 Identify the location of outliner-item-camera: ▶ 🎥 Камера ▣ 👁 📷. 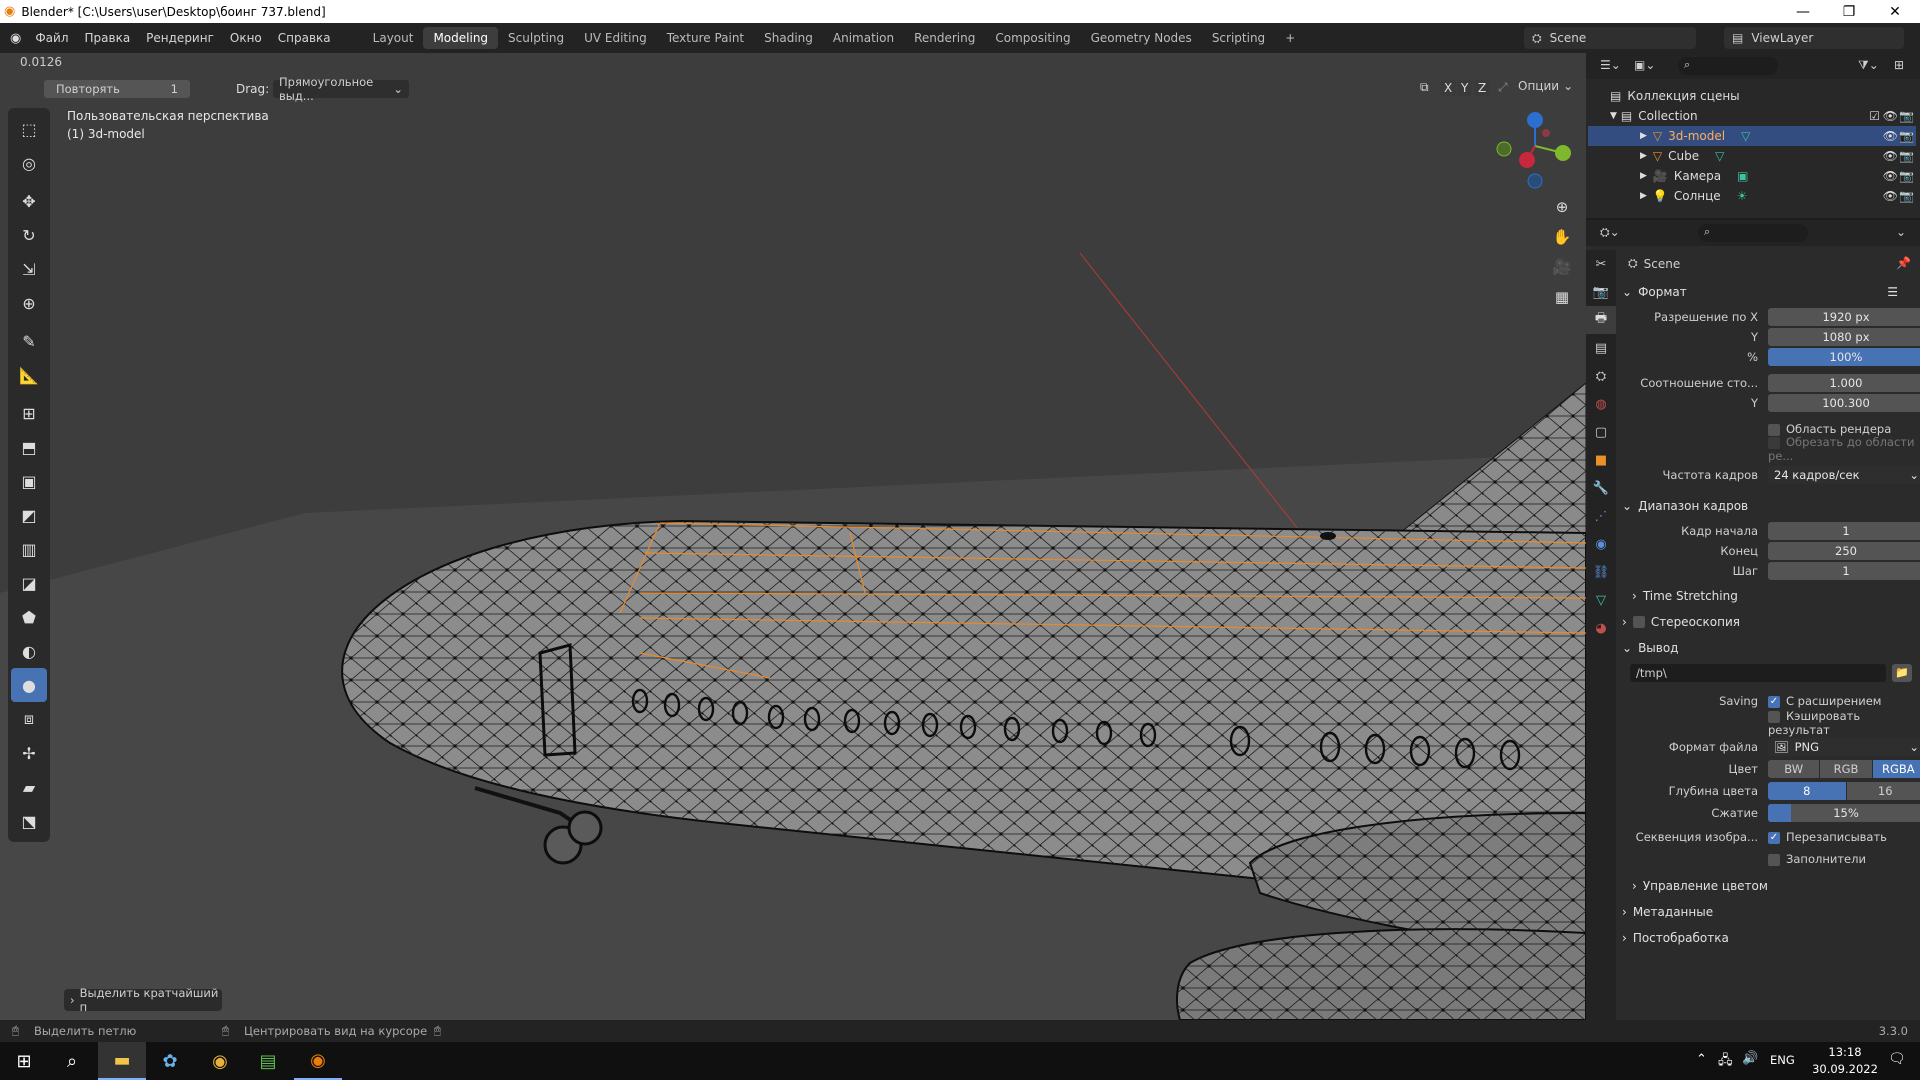
(1752, 176).